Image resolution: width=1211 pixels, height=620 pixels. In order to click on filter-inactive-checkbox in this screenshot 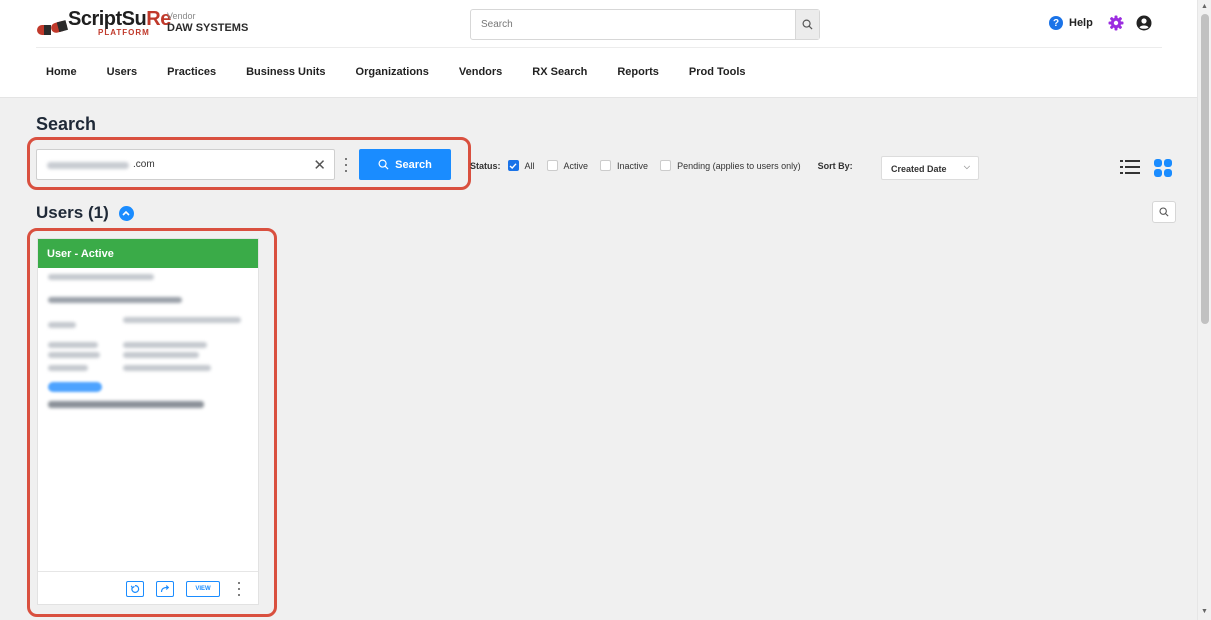, I will do `click(606, 165)`.